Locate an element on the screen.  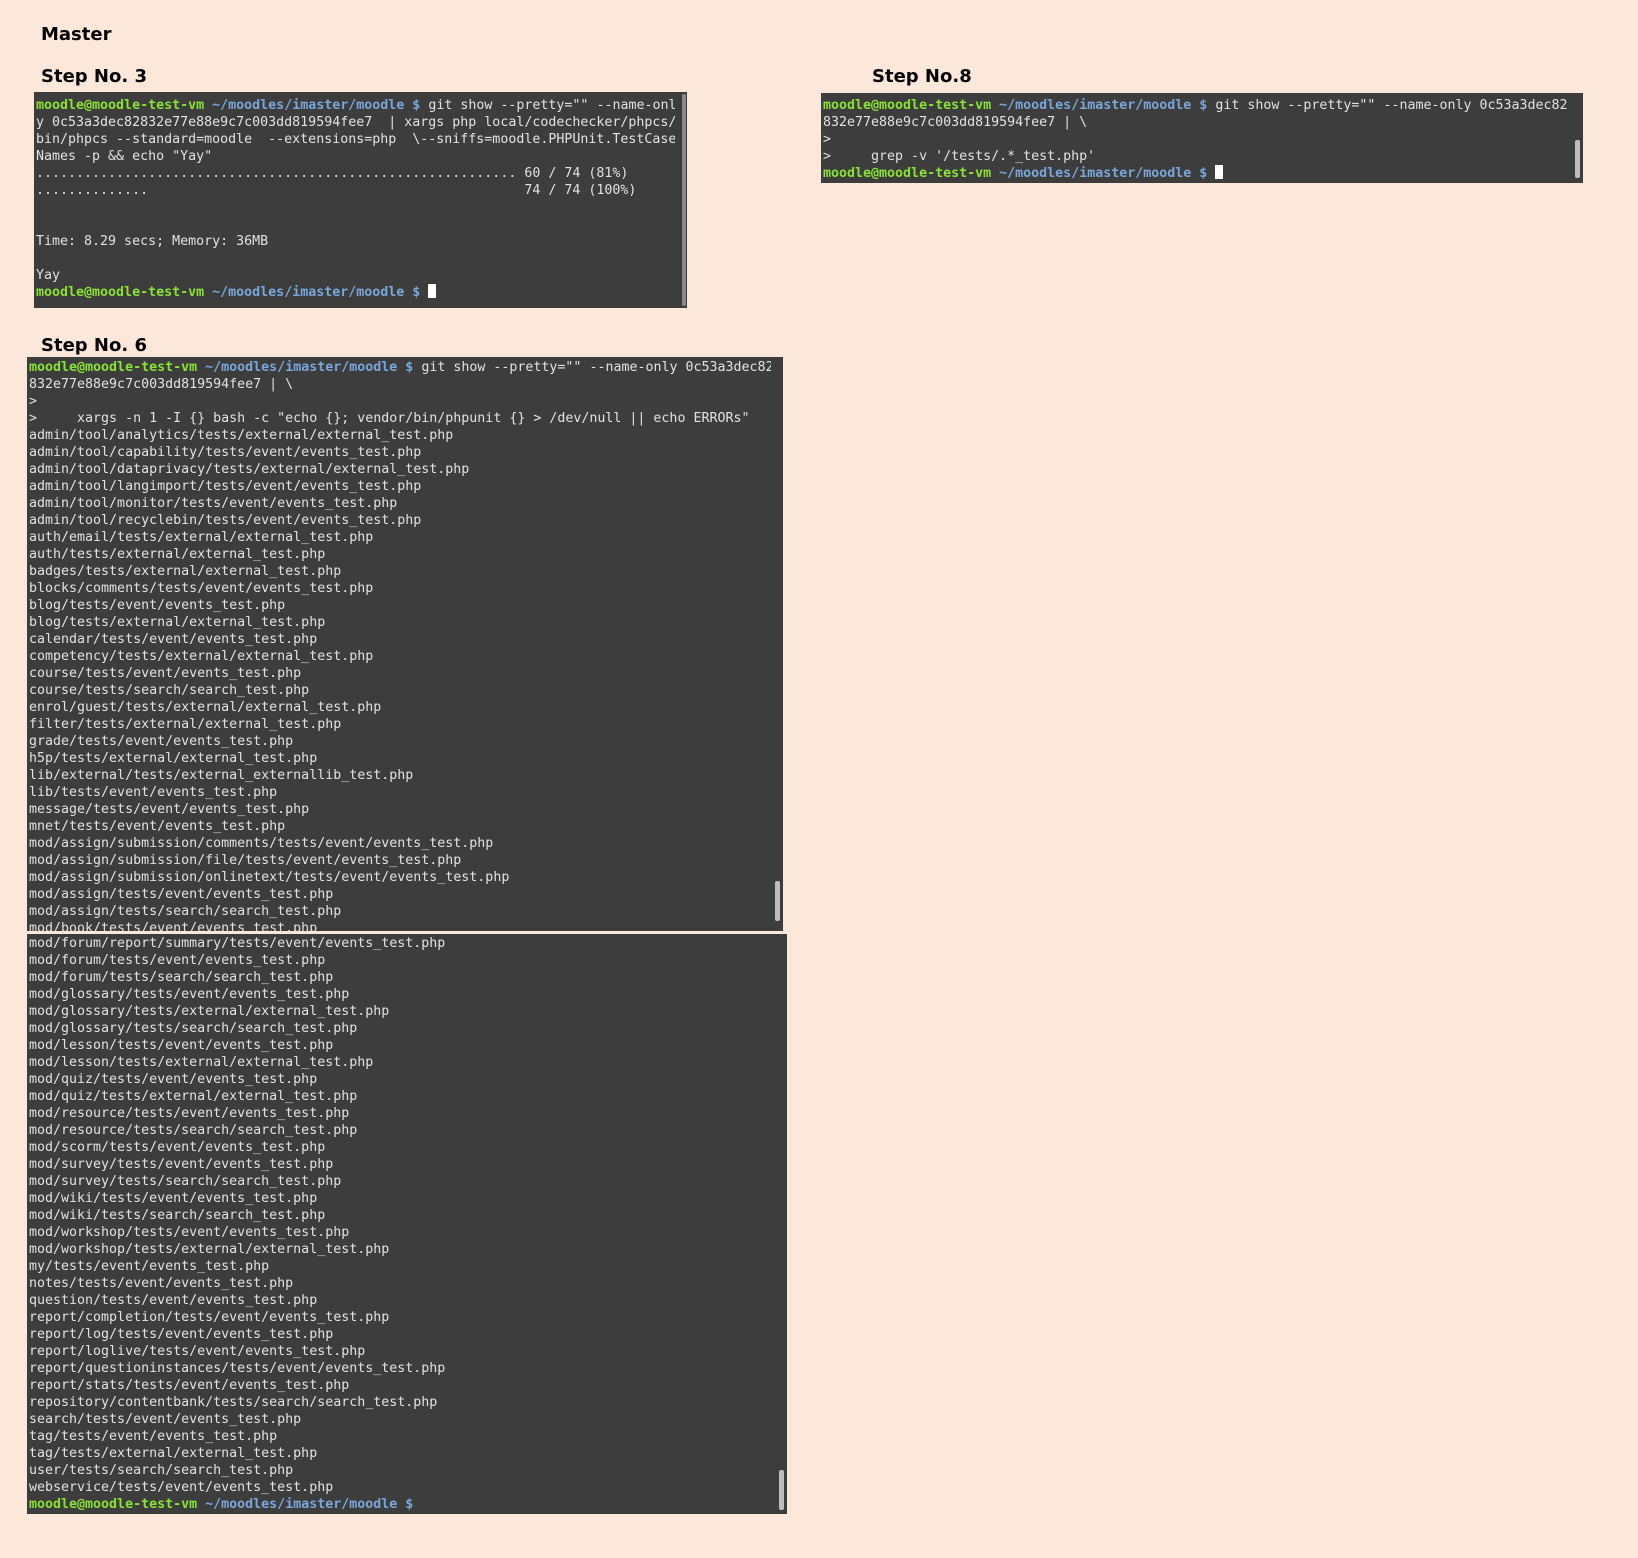
terminal-line: webservice/tests/event/events_test.php is located at coordinates (181, 1487).